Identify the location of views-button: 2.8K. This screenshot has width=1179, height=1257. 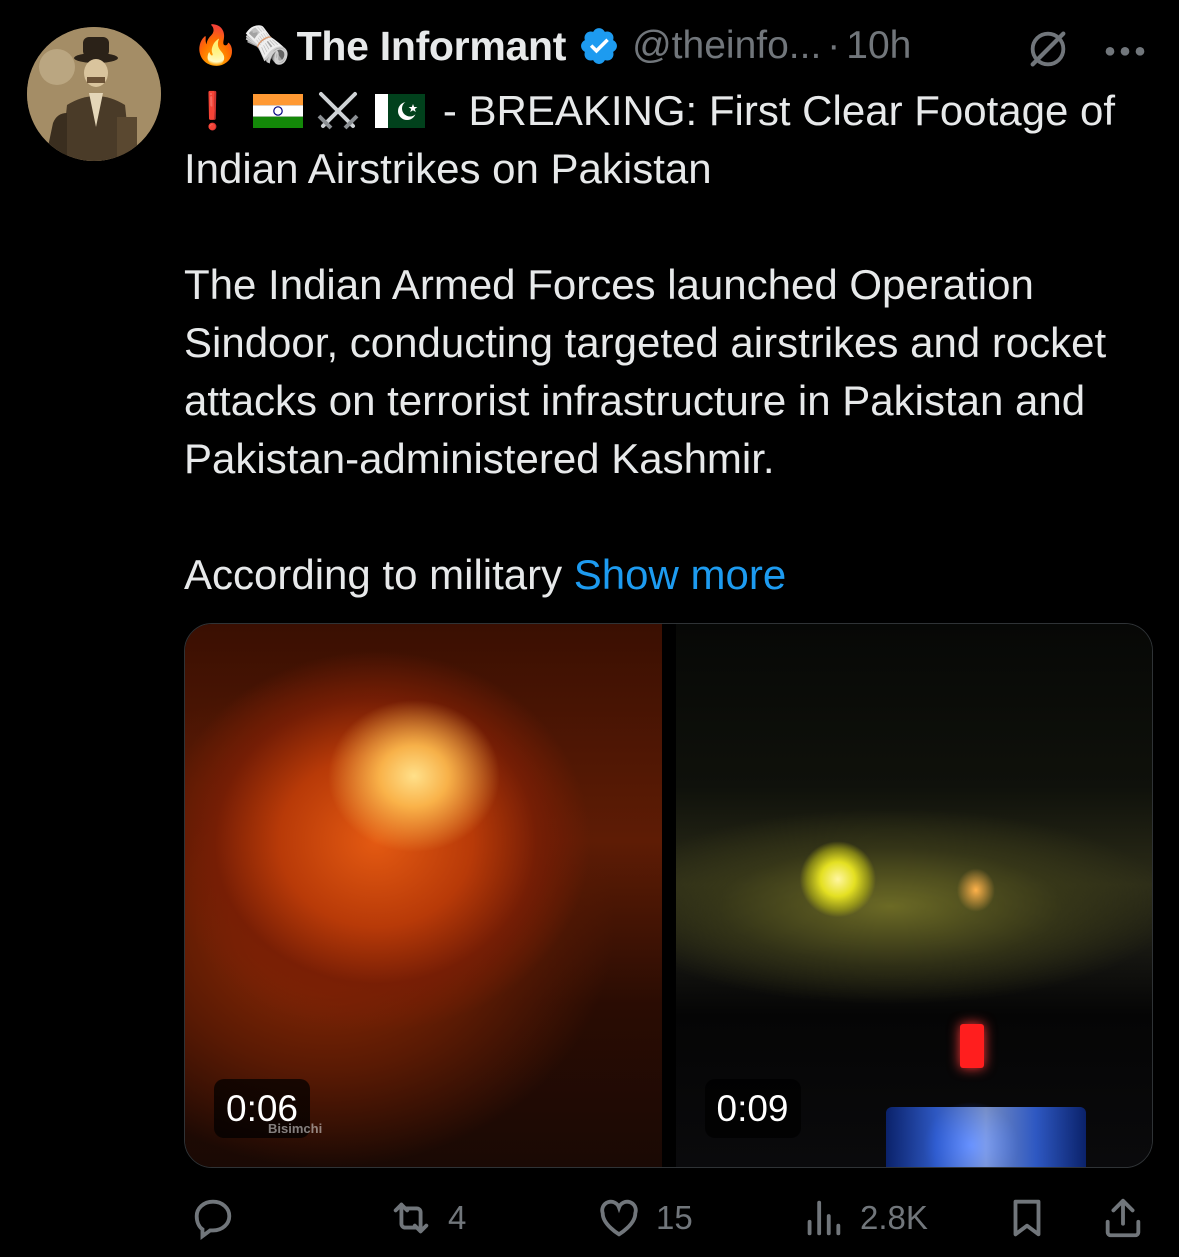
(864, 1218).